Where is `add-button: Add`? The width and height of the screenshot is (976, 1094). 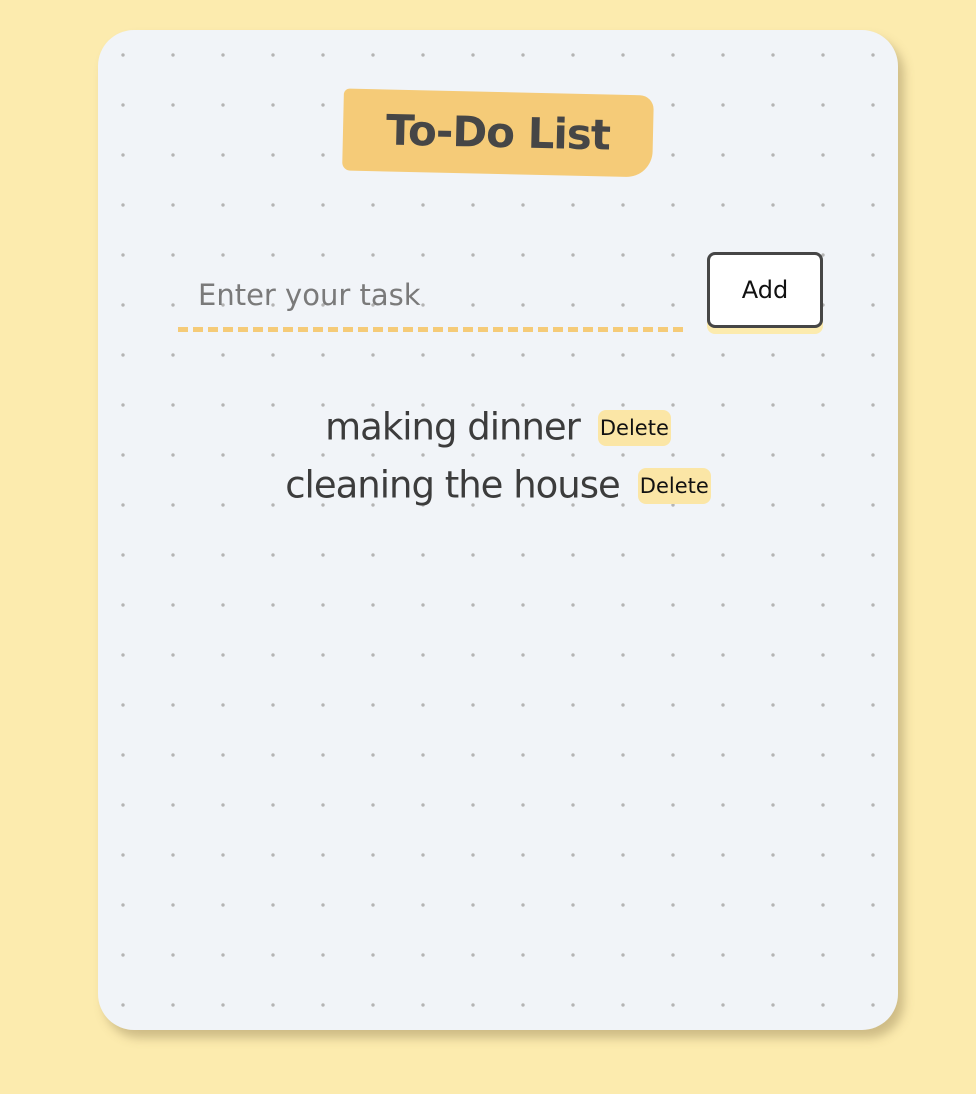 add-button: Add is located at coordinates (765, 290).